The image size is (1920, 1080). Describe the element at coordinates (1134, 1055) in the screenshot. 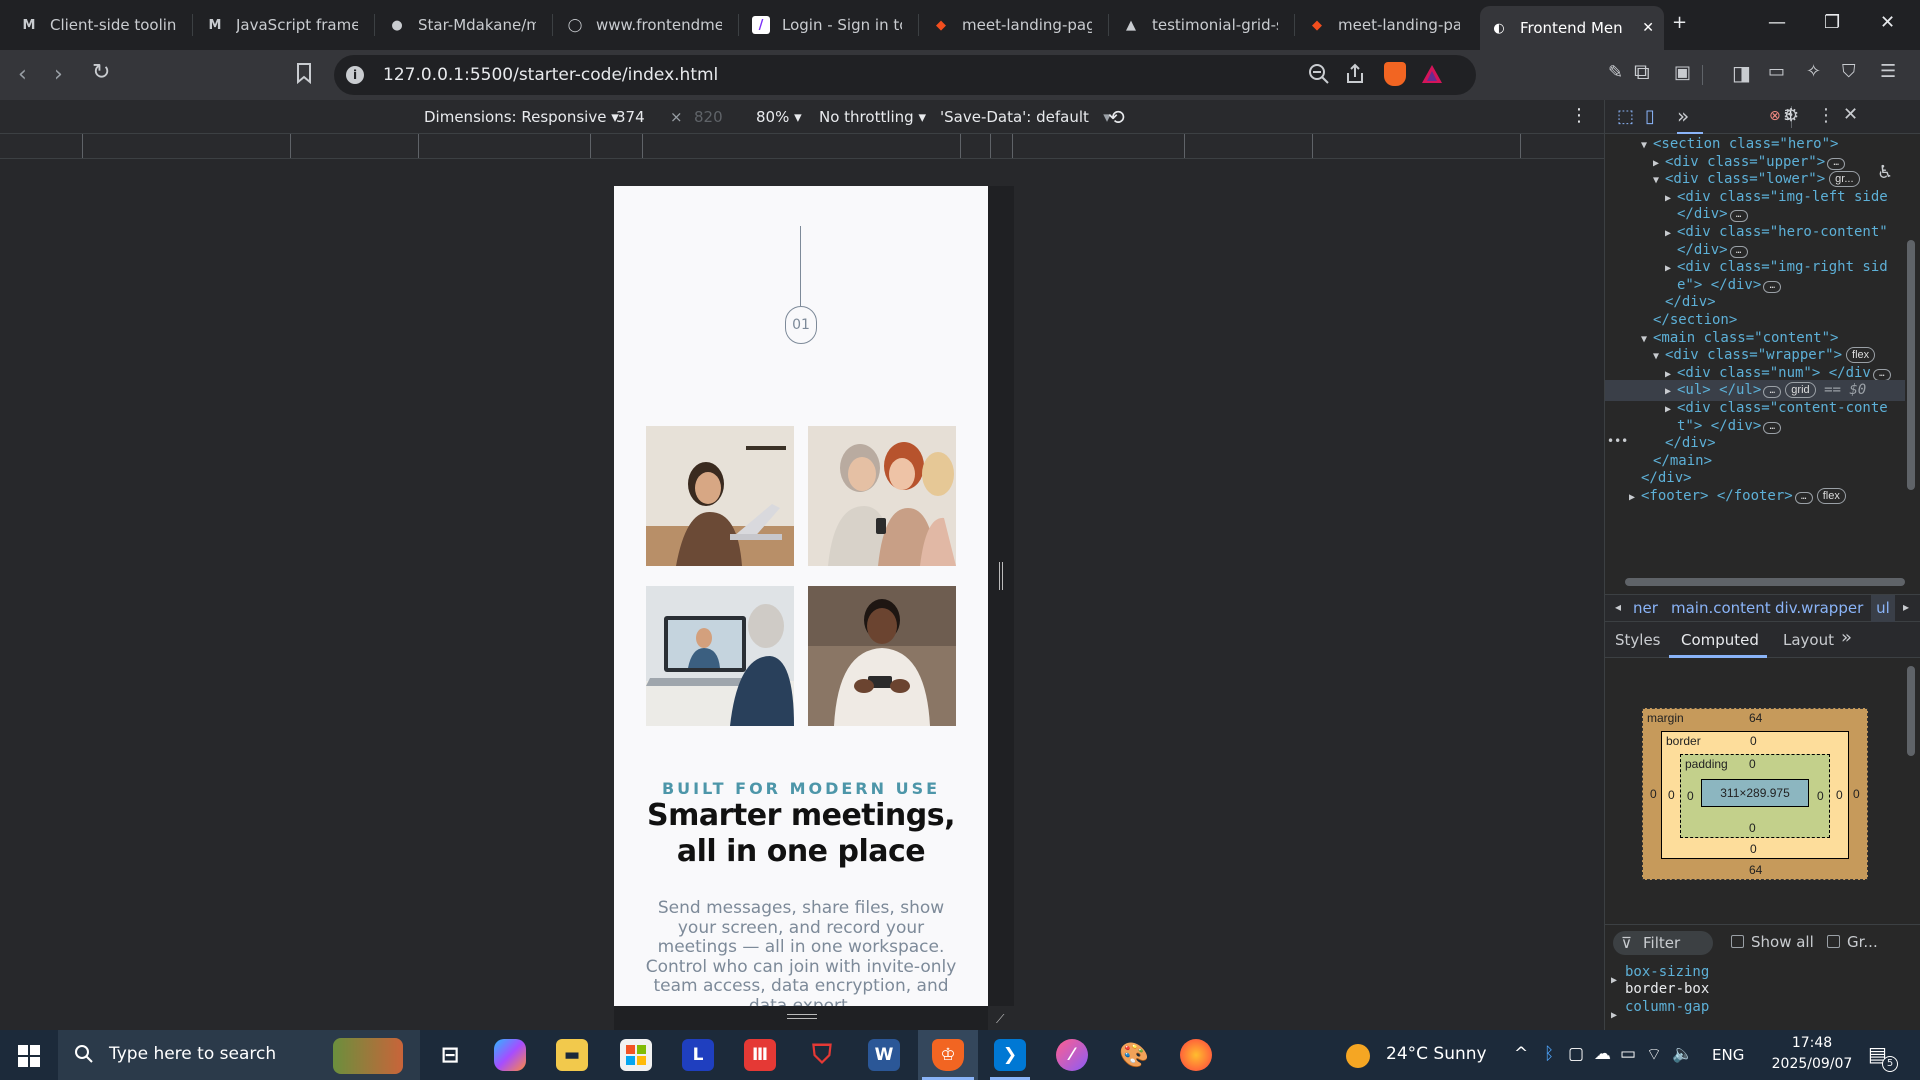

I see `paint-icon: 🎨` at that location.